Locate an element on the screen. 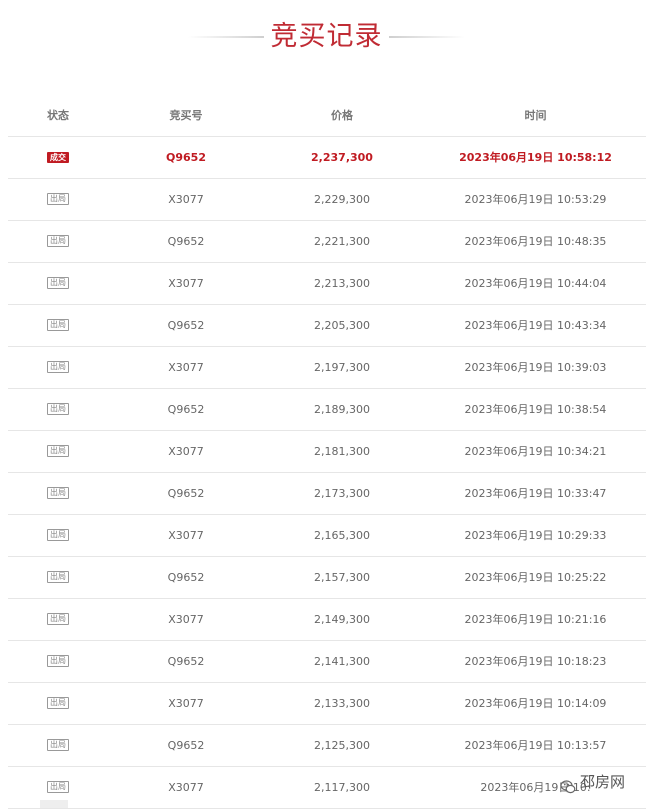 The height and width of the screenshot is (809, 649). status-badge: 成交 is located at coordinates (58, 157).